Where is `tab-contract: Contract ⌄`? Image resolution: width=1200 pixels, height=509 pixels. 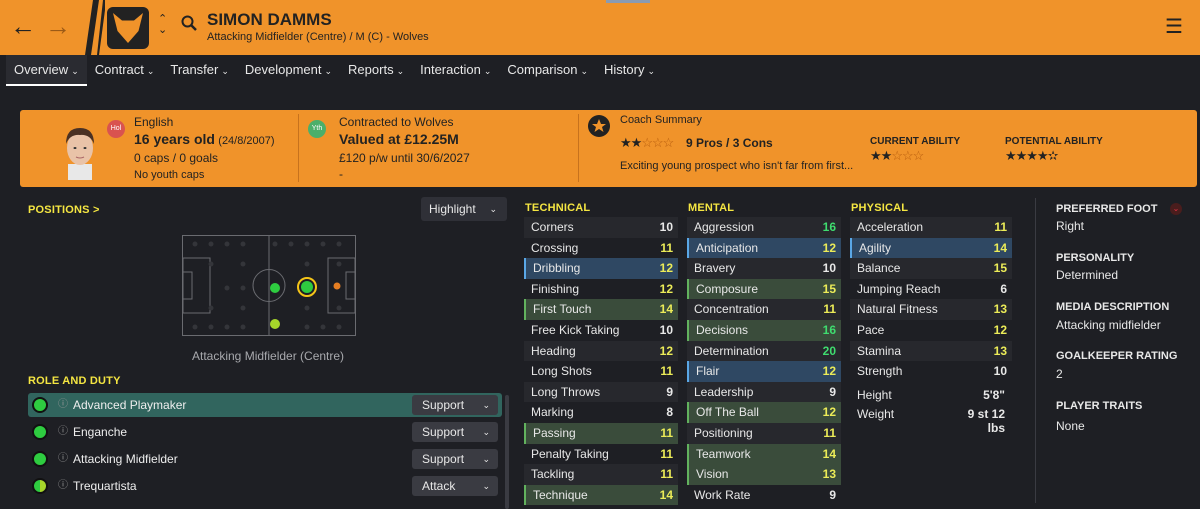 tab-contract: Contract ⌄ is located at coordinates (125, 70).